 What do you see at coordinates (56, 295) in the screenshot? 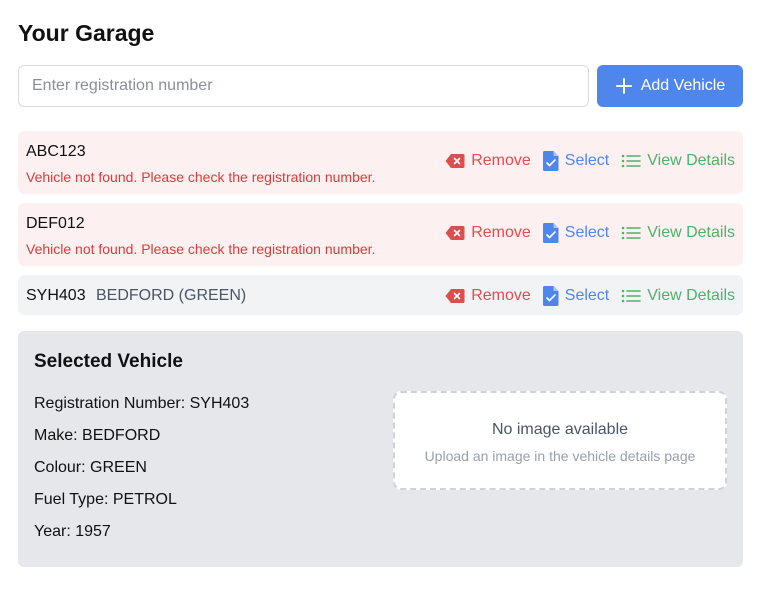
I see `vehicle-reg: SYH403` at bounding box center [56, 295].